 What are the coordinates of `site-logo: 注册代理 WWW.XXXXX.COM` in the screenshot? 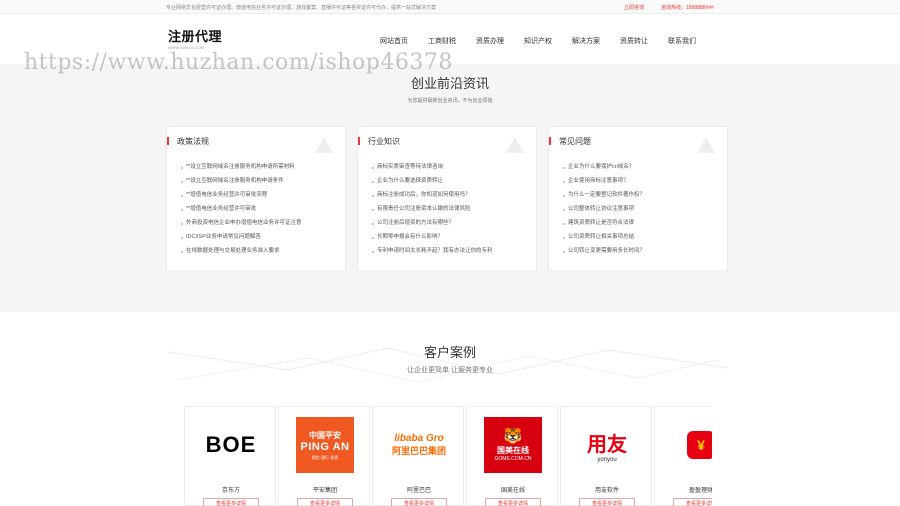 It's located at (195, 40).